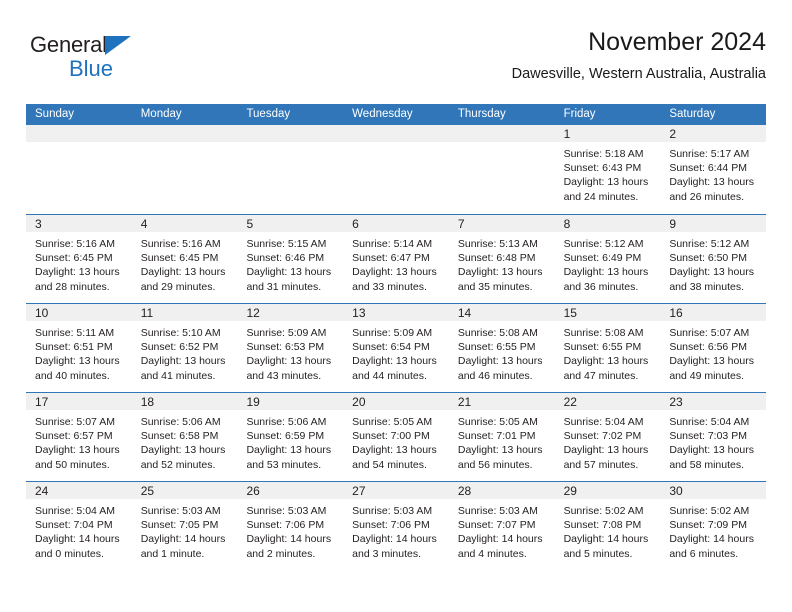  I want to click on sunset-text: Sunset: 6:47 PM, so click(391, 258).